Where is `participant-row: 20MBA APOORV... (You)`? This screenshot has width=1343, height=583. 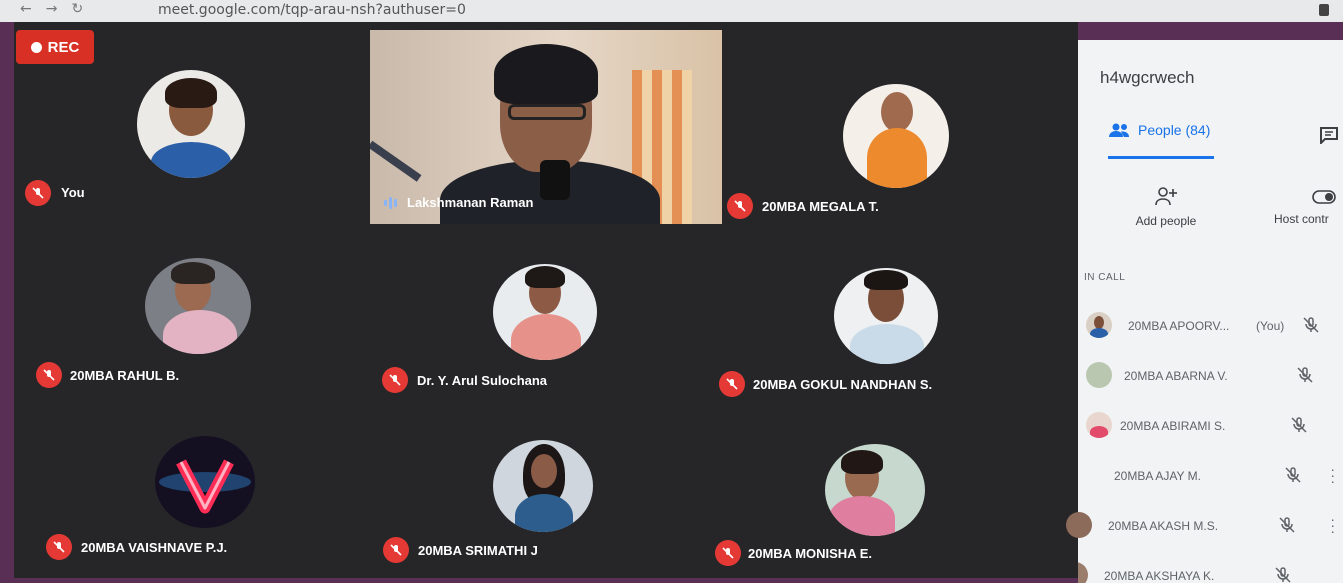
participant-row: 20MBA APOORV... (You) is located at coordinates (1210, 326).